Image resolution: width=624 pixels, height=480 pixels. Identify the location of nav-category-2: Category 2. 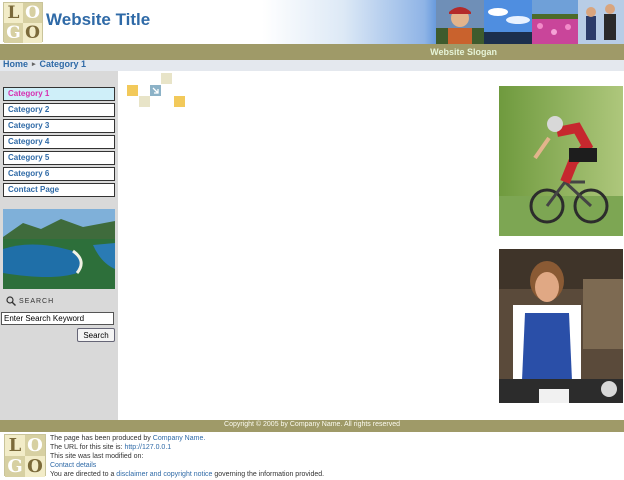
(59, 110).